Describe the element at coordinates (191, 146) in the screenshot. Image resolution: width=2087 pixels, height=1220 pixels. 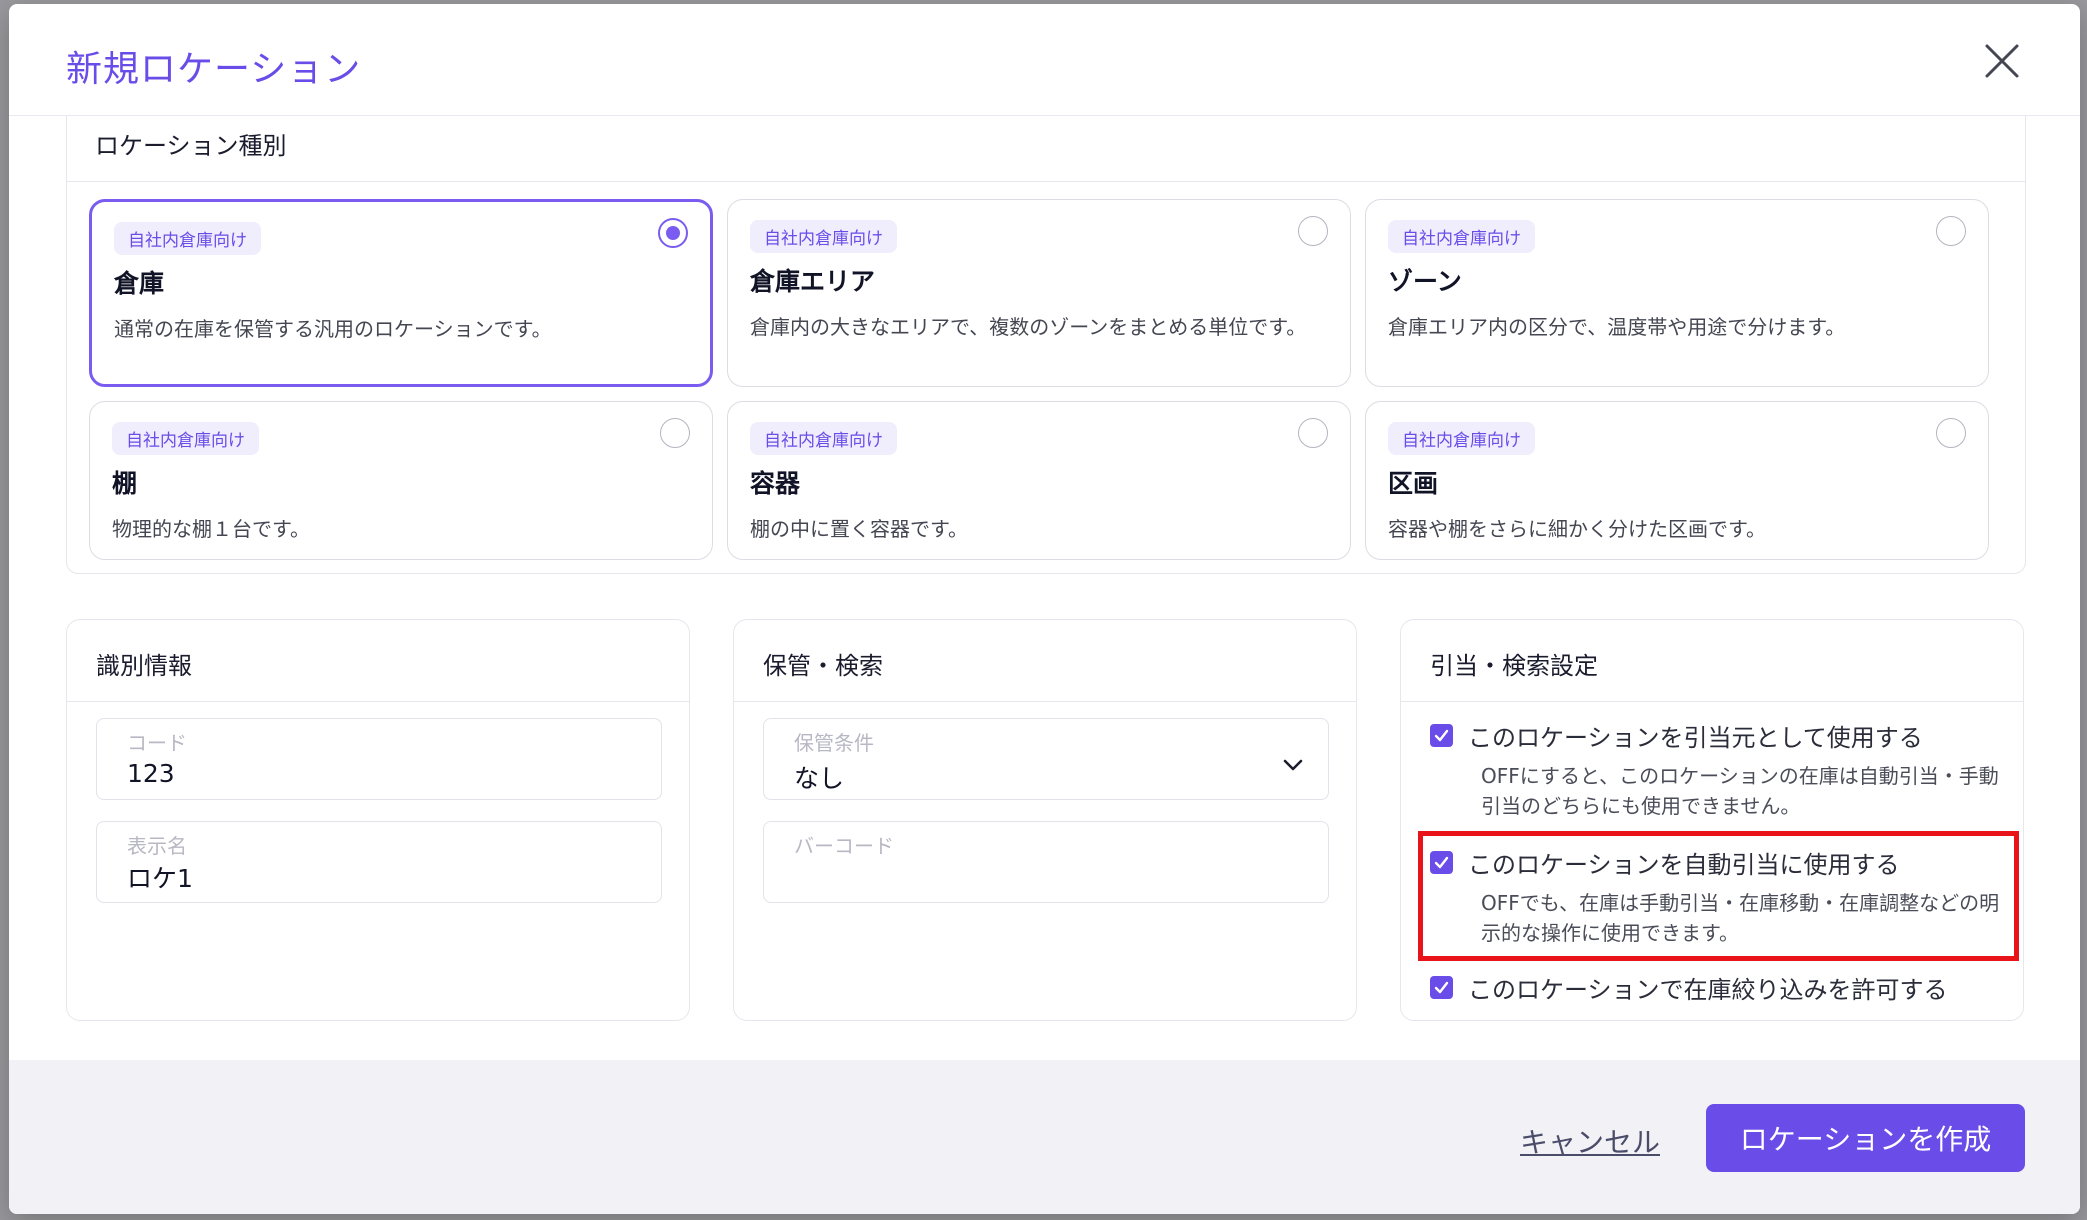
I see `location-type-heading: ロケーション種別` at that location.